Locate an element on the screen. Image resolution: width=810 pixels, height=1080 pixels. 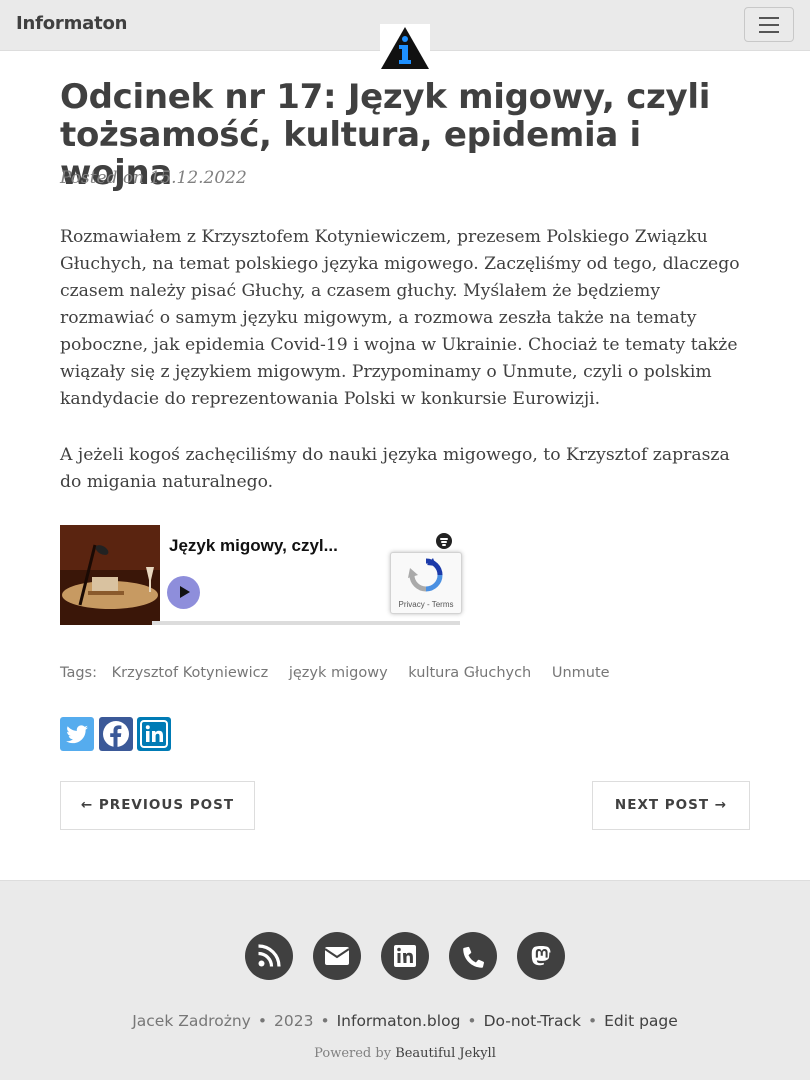
play-button is located at coordinates (183, 592).